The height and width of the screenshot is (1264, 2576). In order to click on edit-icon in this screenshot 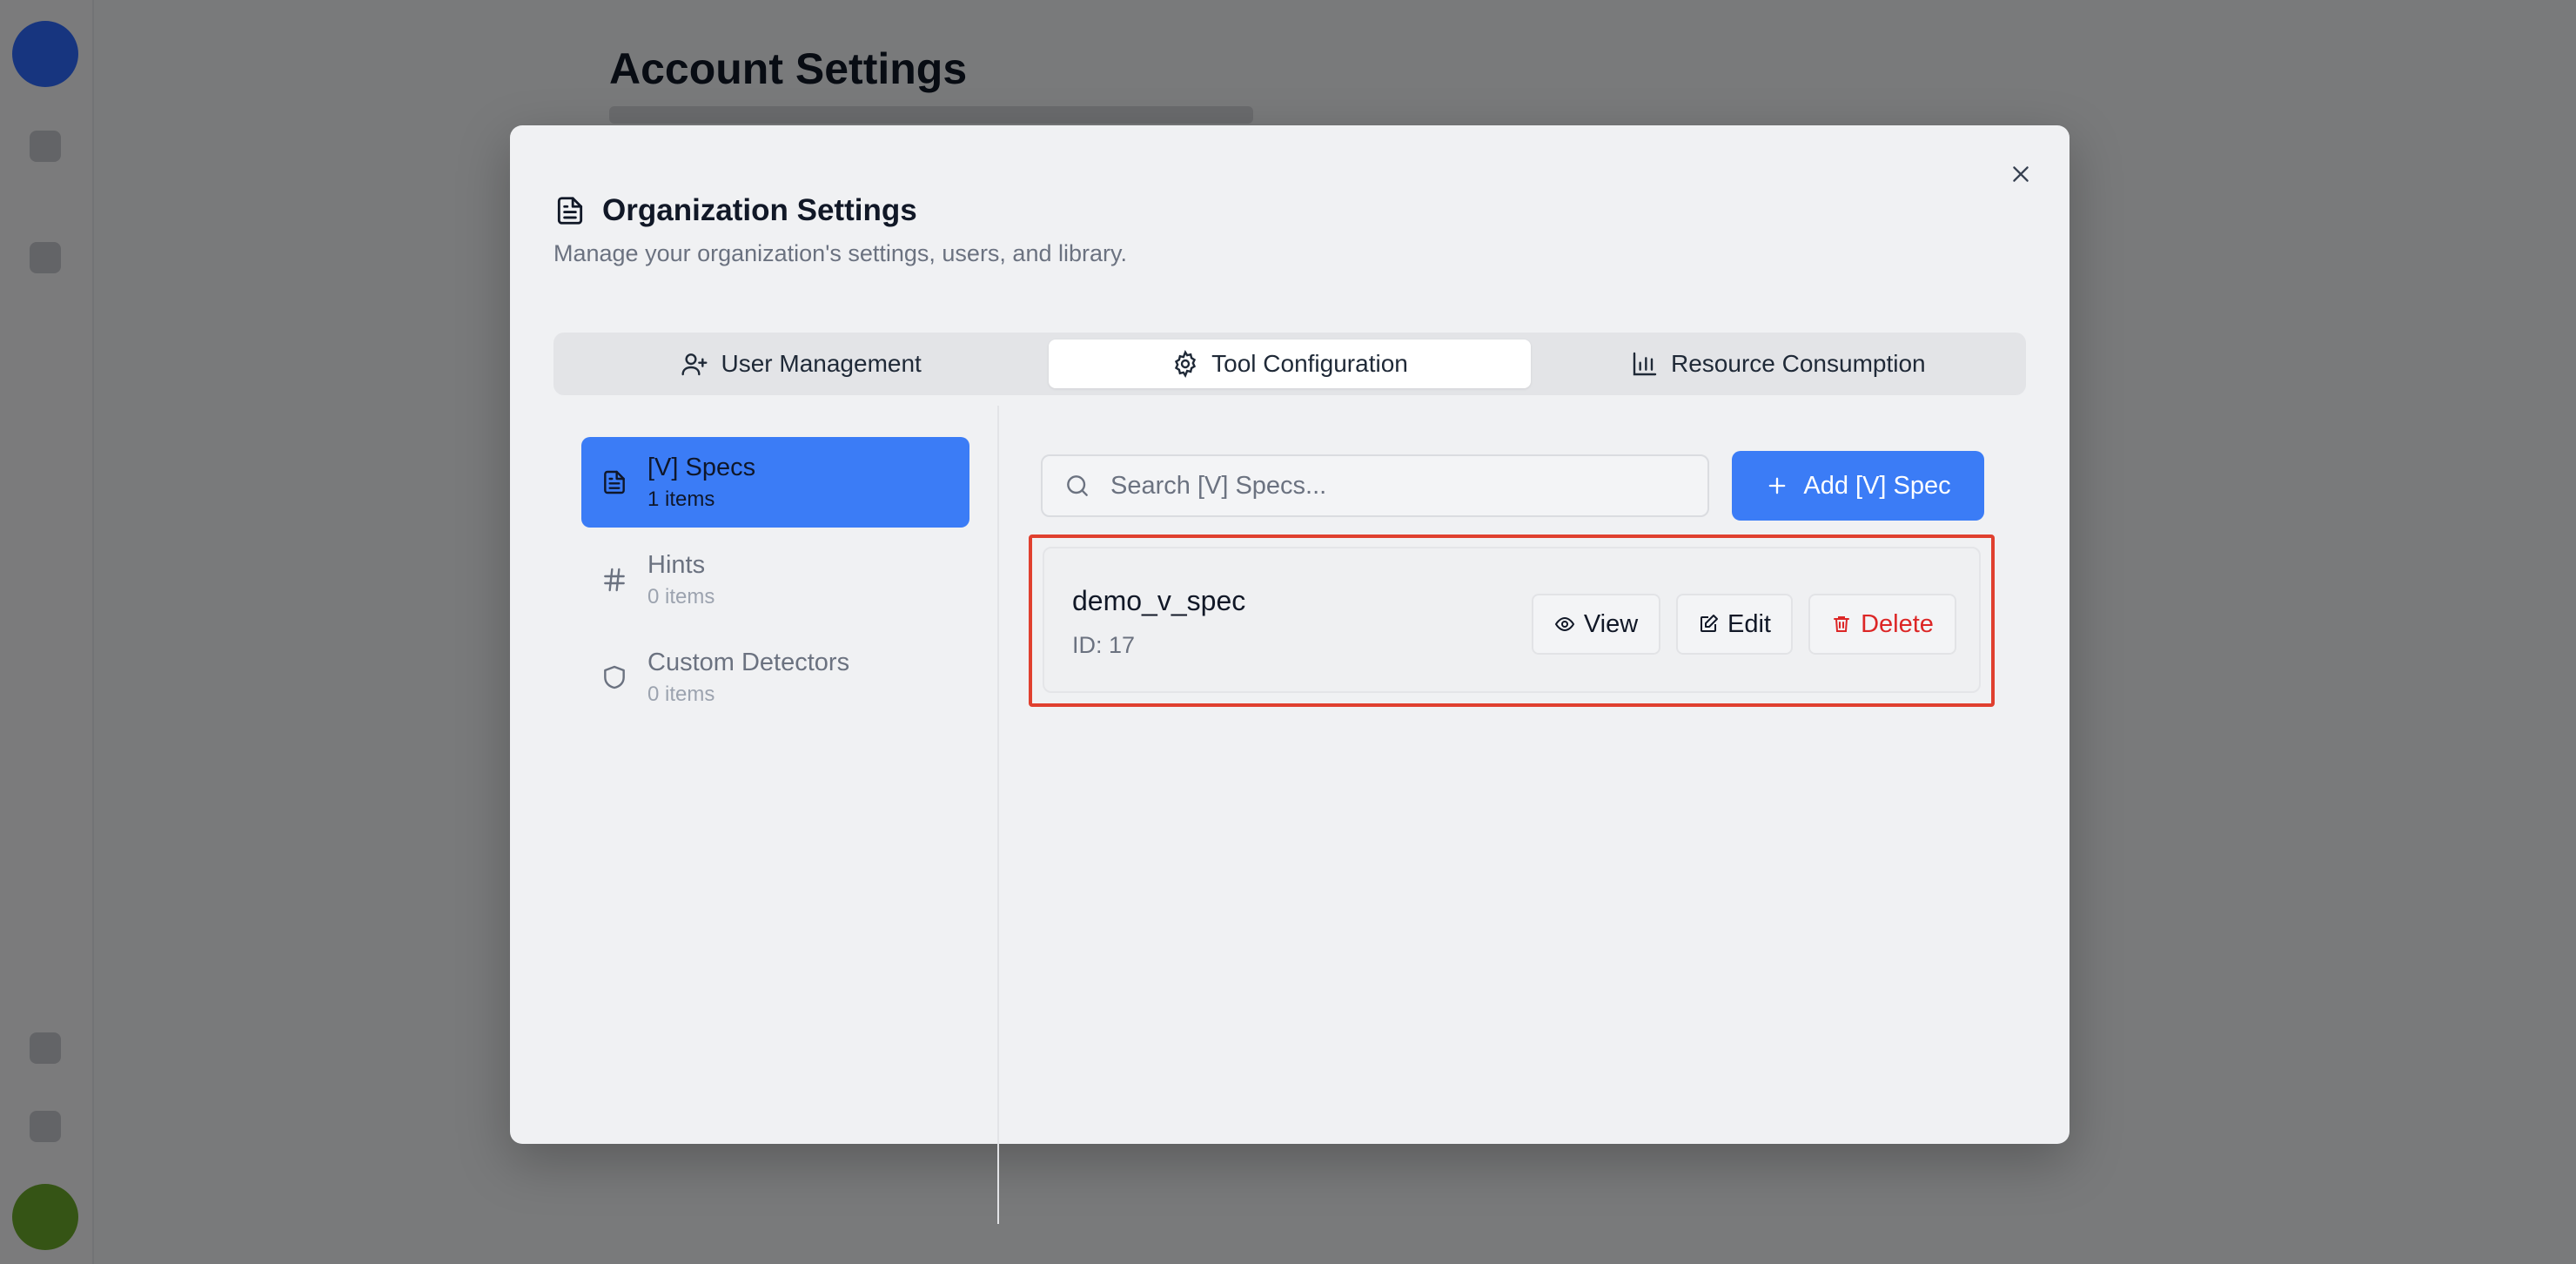, I will do `click(1710, 623)`.